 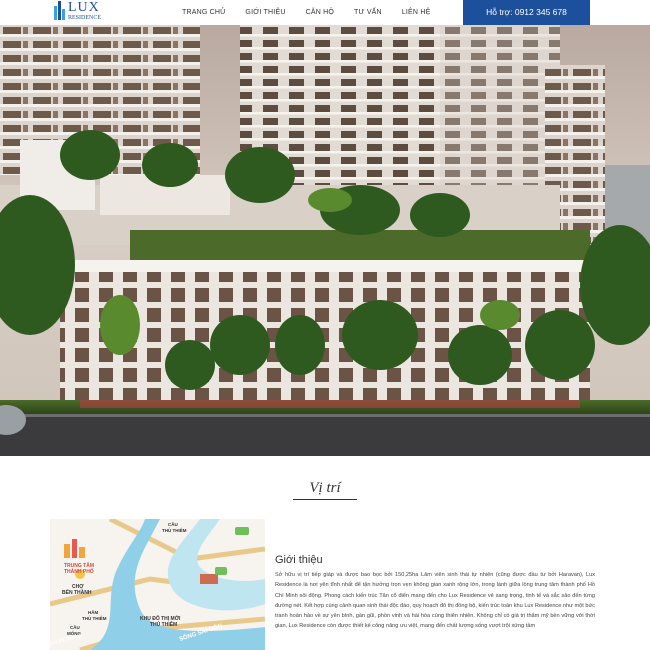 I want to click on nav-contact: LIÊN HỆ, so click(x=416, y=12).